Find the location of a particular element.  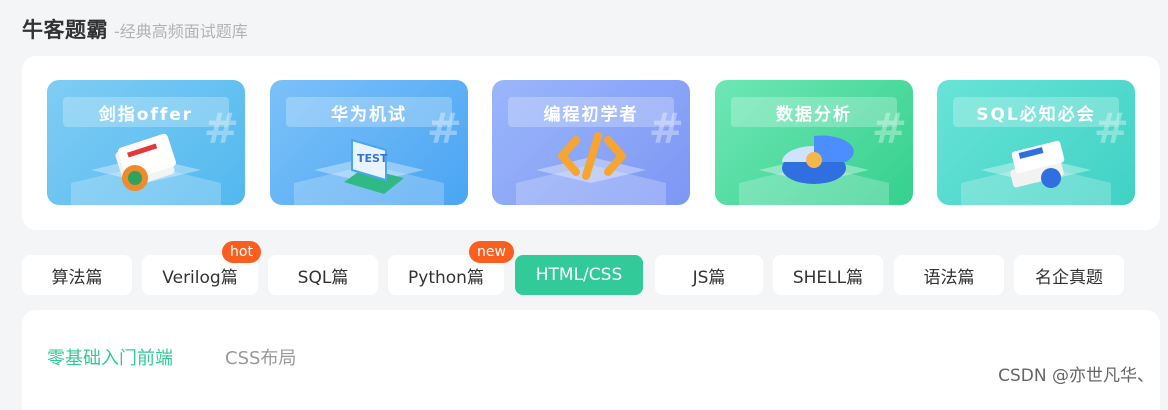

csdn-watermark: CSDN @亦世凡华、 is located at coordinates (1076, 376).